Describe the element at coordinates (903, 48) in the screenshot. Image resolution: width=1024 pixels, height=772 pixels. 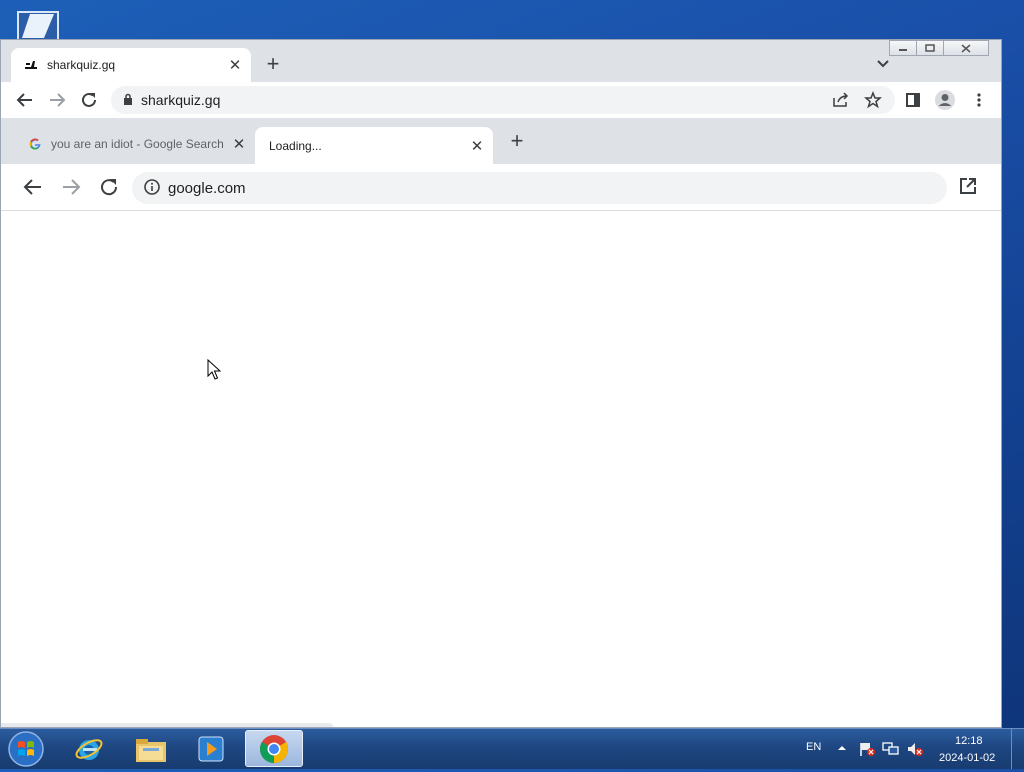
I see `minimize-button` at that location.